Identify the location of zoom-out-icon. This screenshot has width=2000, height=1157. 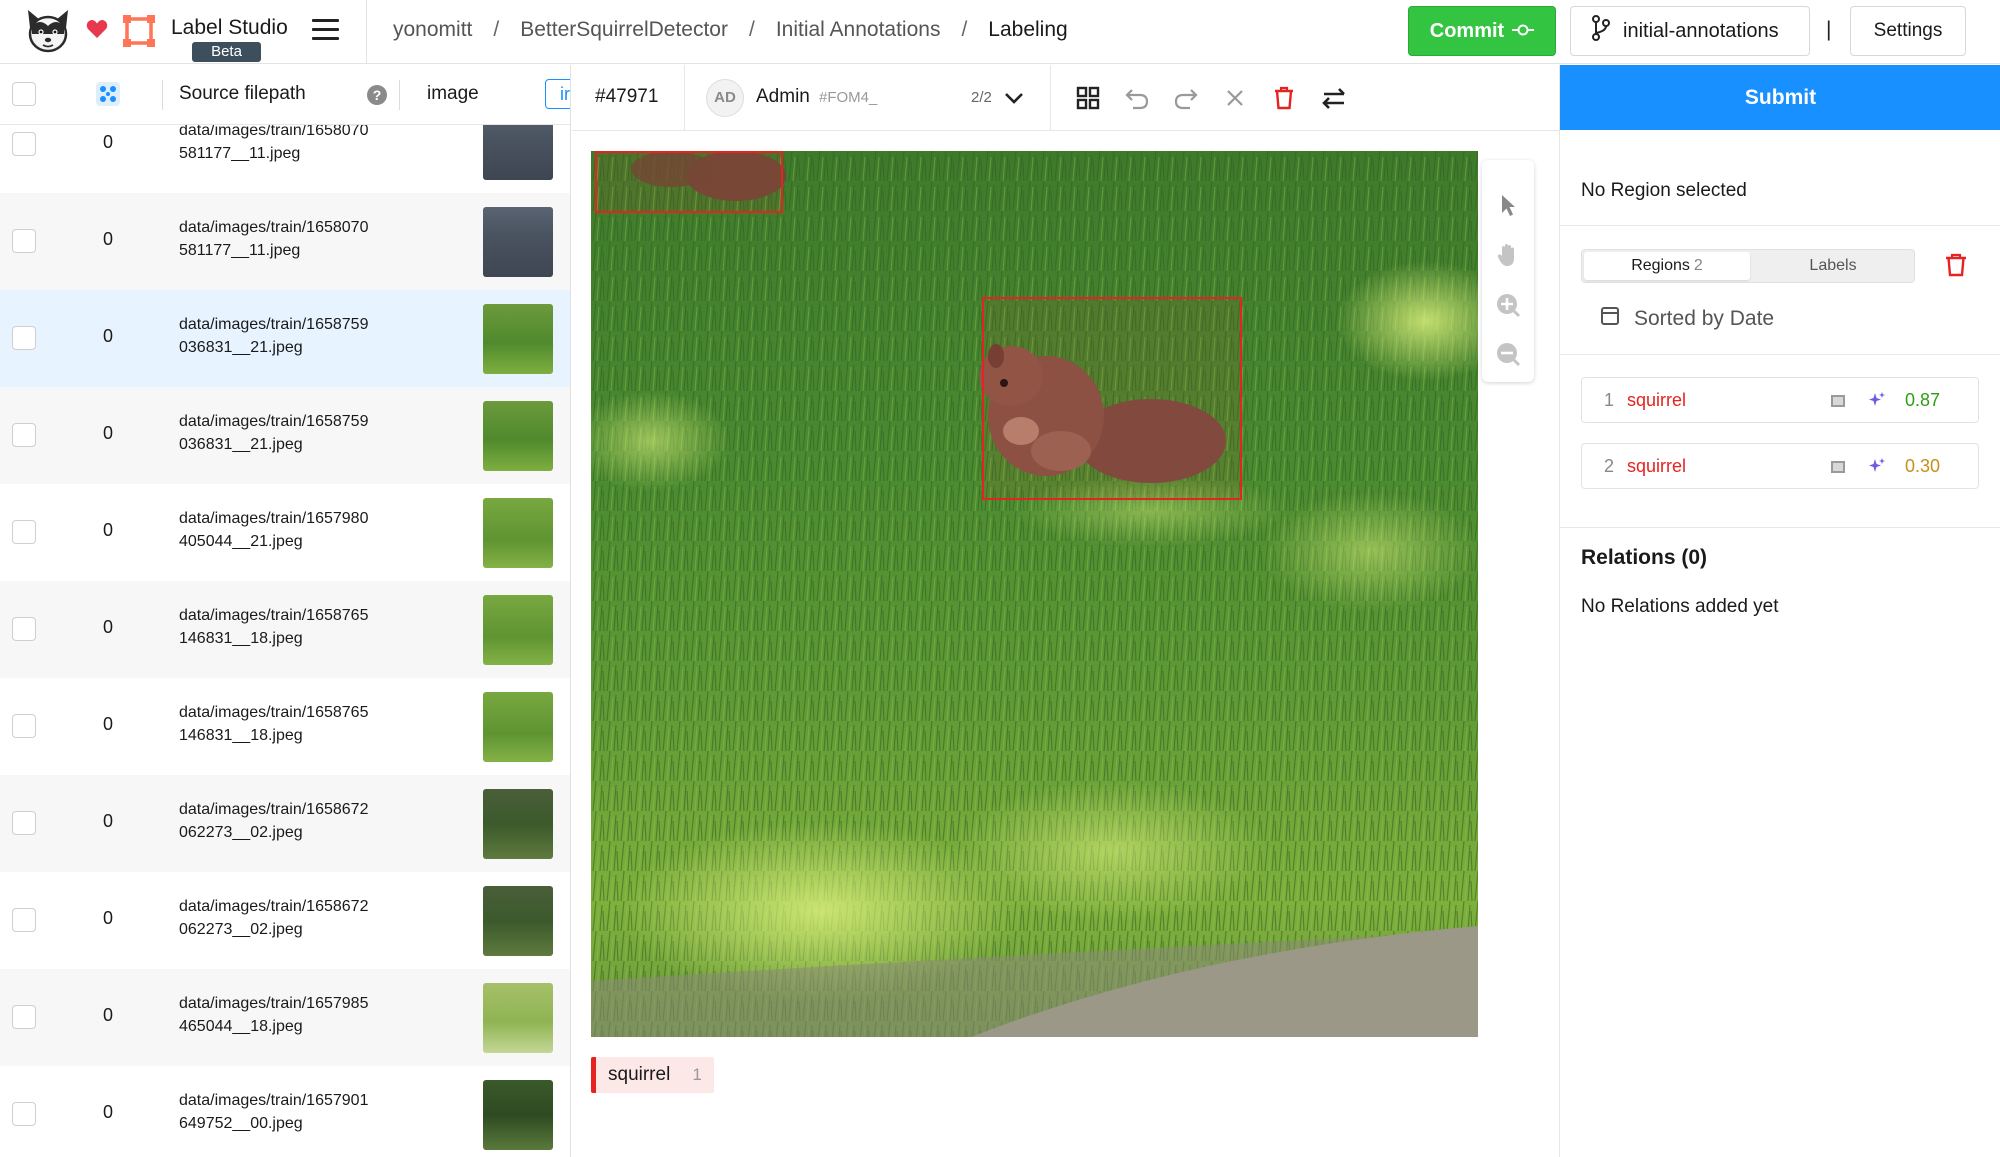
(1508, 354).